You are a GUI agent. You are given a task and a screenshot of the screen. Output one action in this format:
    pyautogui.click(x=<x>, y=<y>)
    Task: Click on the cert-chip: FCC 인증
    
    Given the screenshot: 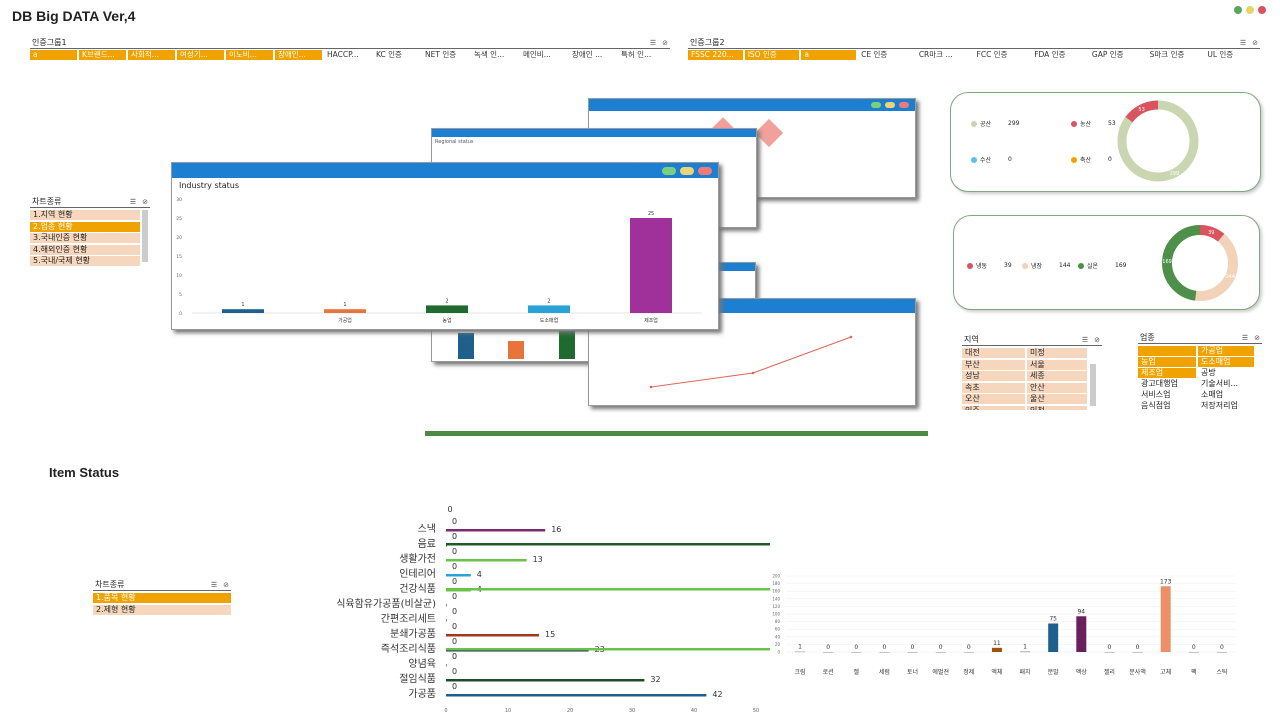 What is the action you would take?
    pyautogui.click(x=1002, y=55)
    